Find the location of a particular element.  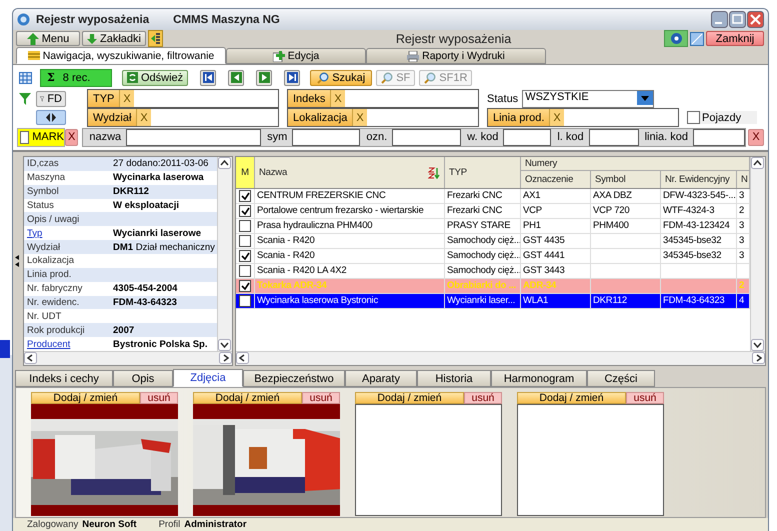

table-row: Wycinarka laserowa Bystronic Wycianrki laser... WLA1 DKR112 FDM-43-64323 4 is located at coordinates (493, 301).